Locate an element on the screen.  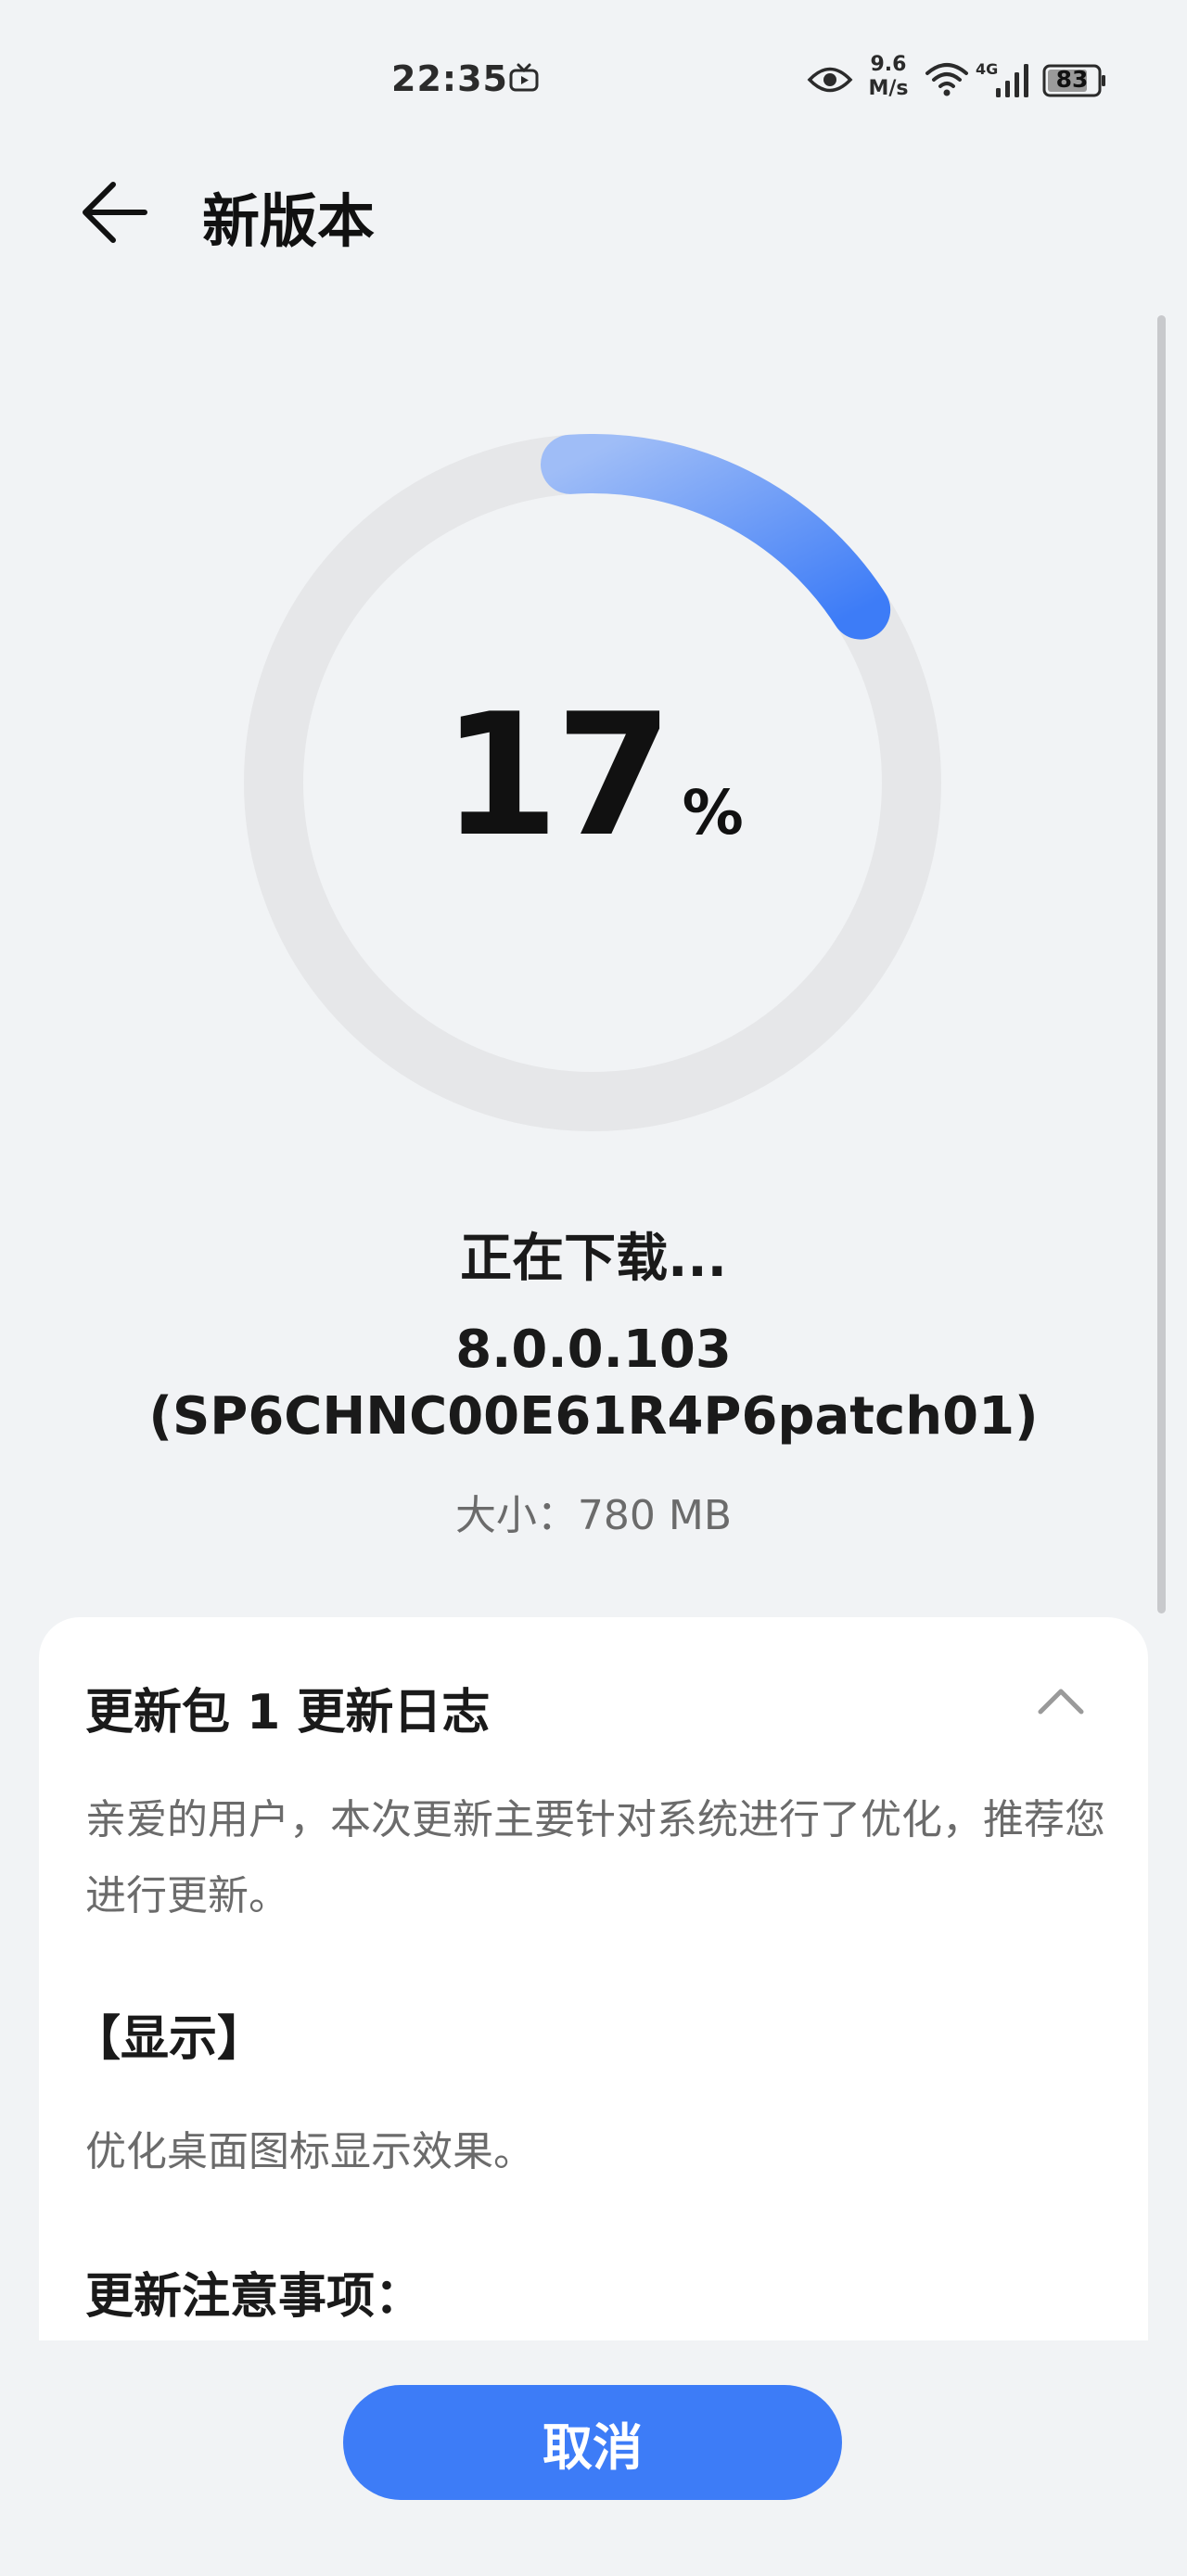
status-bar: 22:35 9.6 M/s 4G 83 is located at coordinates (593, 84).